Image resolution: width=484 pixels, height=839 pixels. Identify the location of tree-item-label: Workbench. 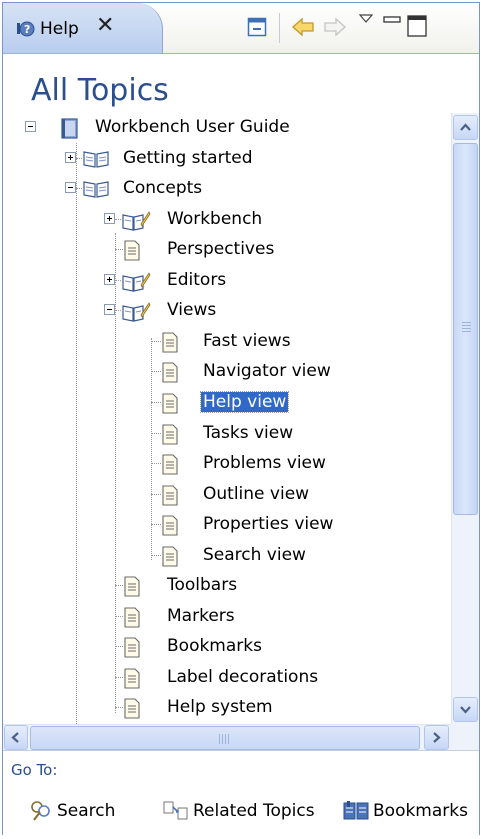
(215, 218).